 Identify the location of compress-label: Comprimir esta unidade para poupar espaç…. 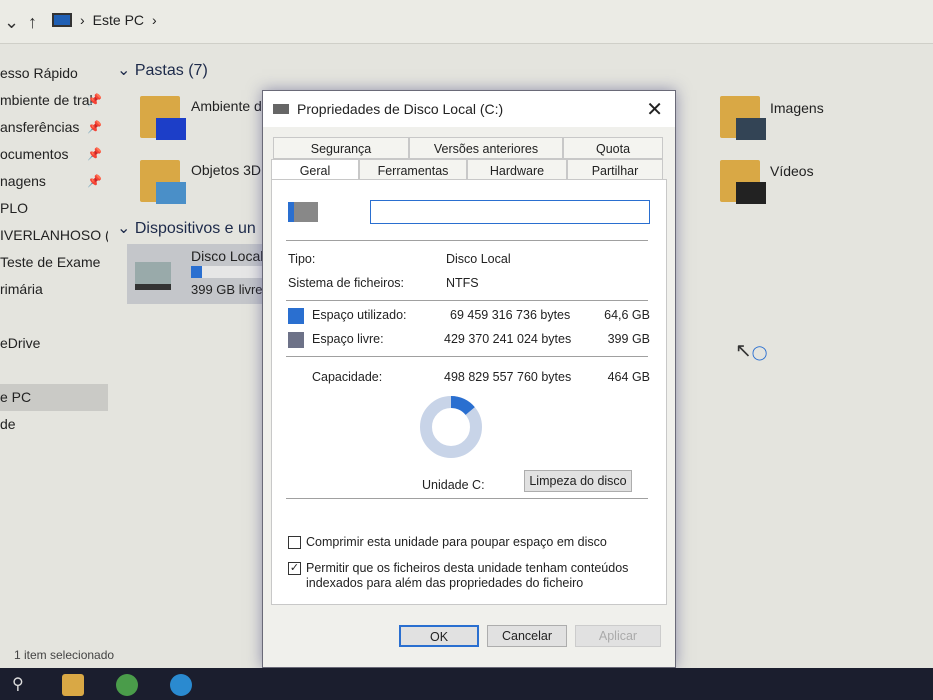
(456, 542).